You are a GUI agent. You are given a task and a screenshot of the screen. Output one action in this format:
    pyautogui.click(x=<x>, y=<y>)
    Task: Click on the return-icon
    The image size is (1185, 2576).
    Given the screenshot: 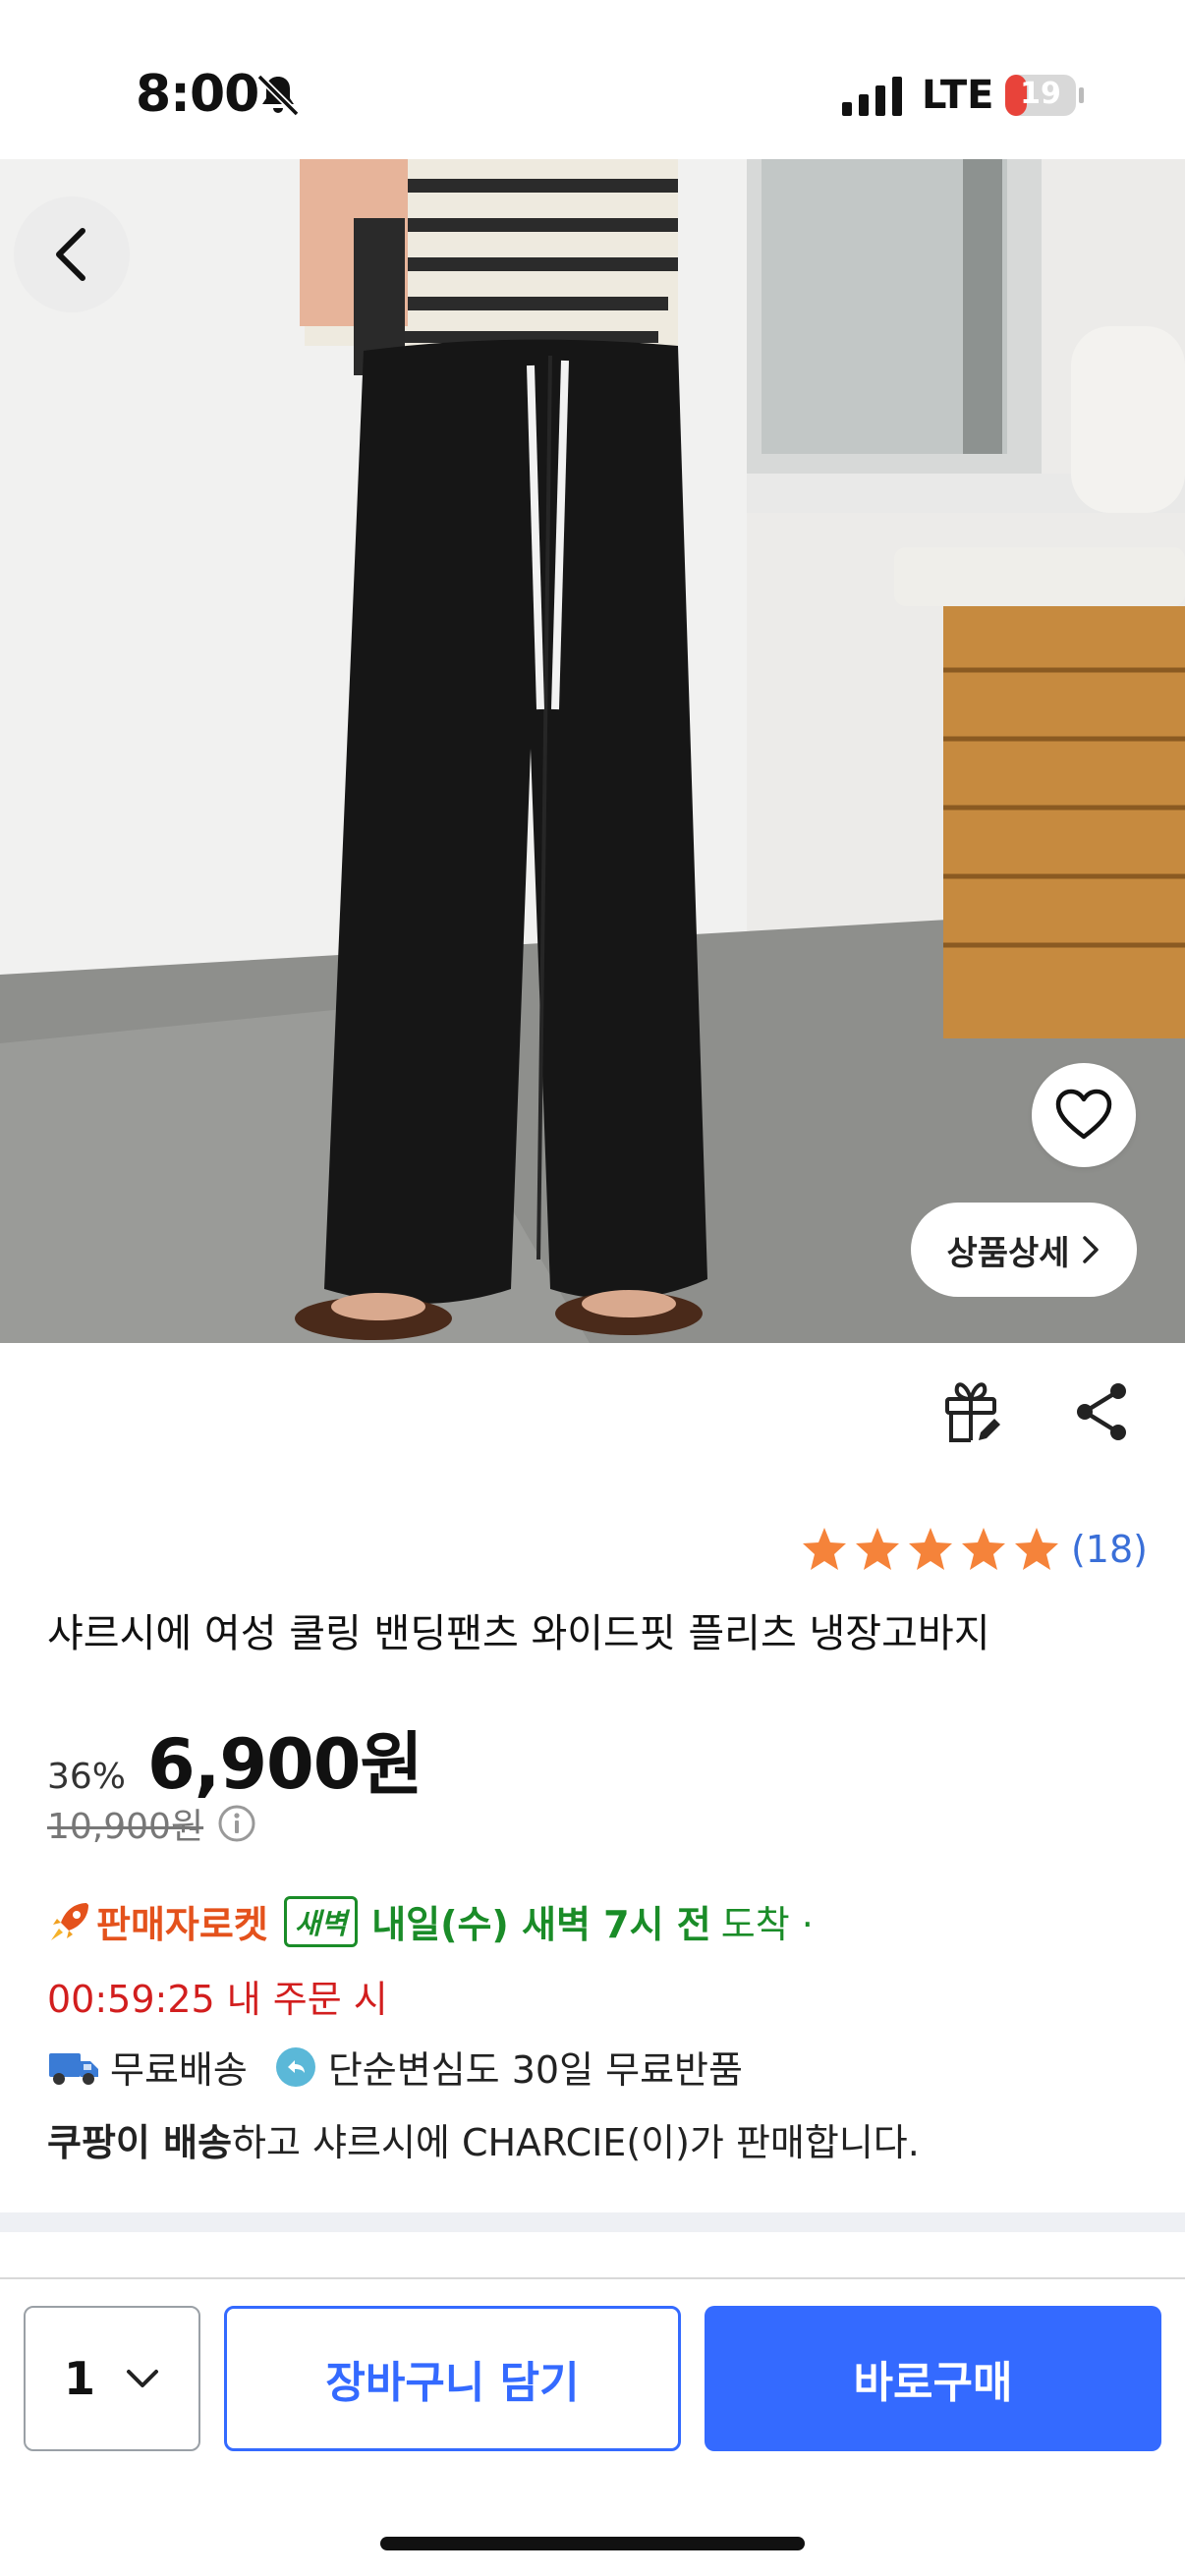 What is the action you would take?
    pyautogui.click(x=295, y=2066)
    